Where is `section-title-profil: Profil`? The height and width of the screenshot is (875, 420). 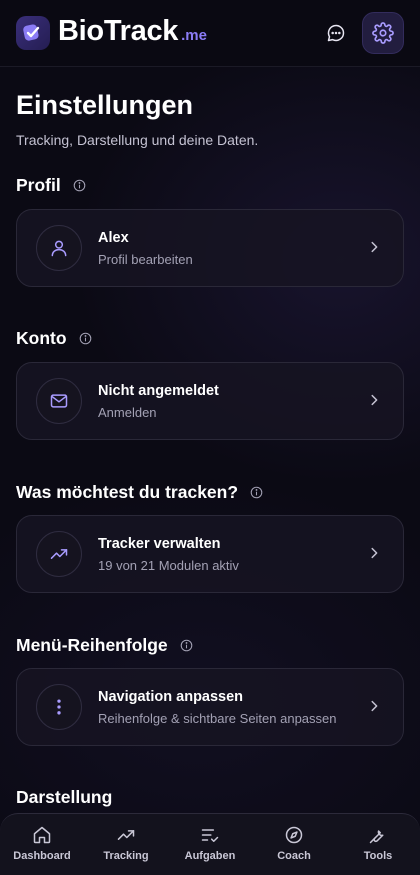 section-title-profil: Profil is located at coordinates (51, 185).